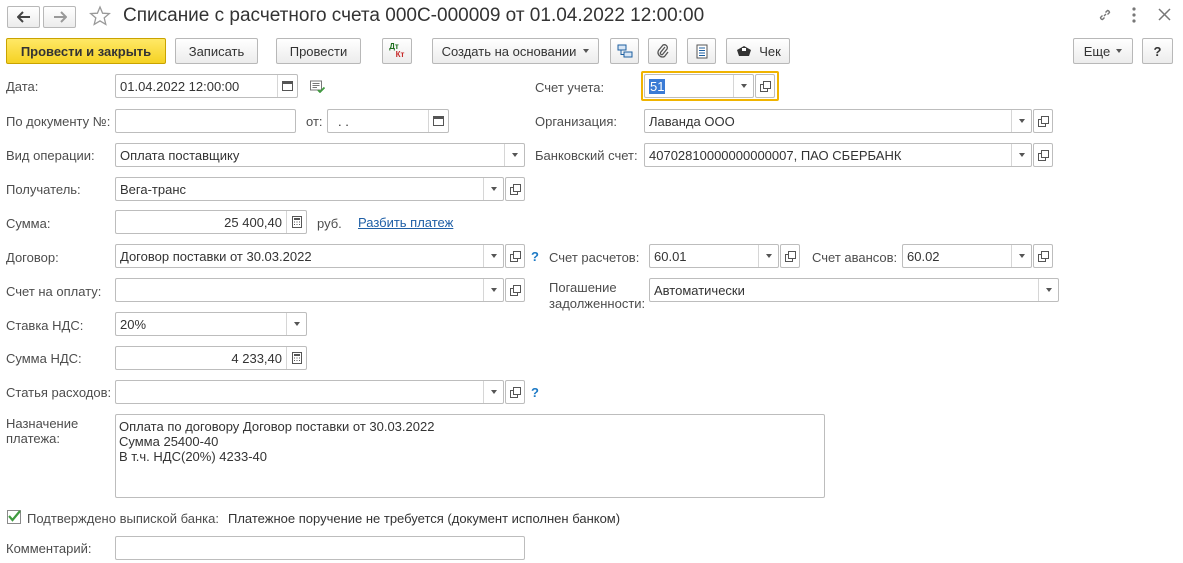 Image resolution: width=1183 pixels, height=563 pixels. Describe the element at coordinates (216, 51) in the screenshot. I see `save-button: Записать` at that location.